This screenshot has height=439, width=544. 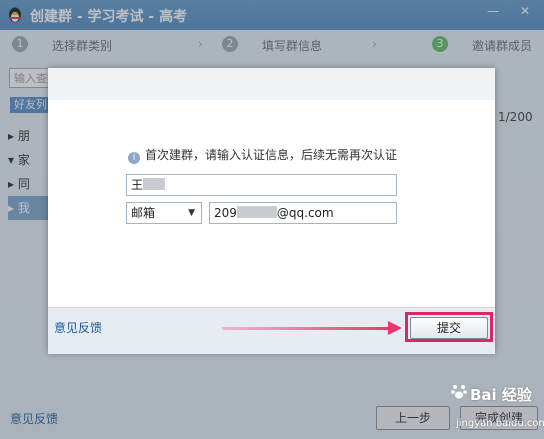 I want to click on baidu-watermark: Bai 经验 jingyan.baidu.com, so click(x=496, y=405).